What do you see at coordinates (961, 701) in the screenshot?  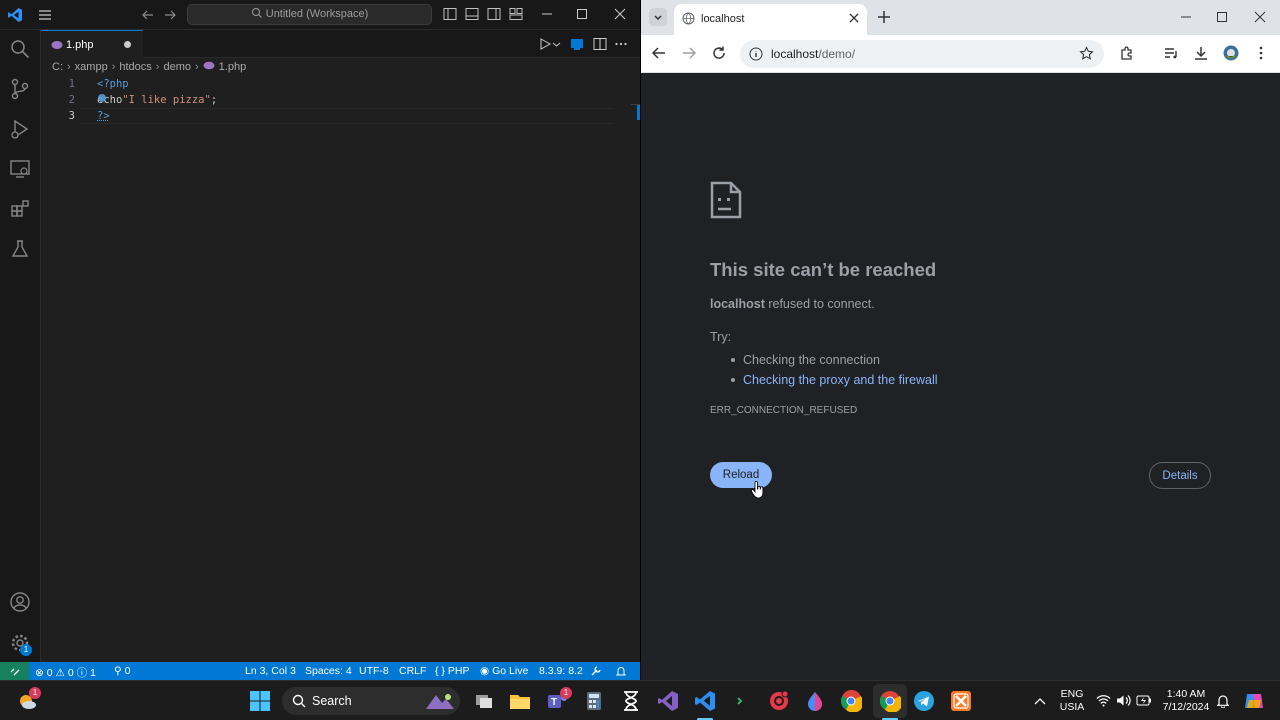 I see `xampp-icon` at bounding box center [961, 701].